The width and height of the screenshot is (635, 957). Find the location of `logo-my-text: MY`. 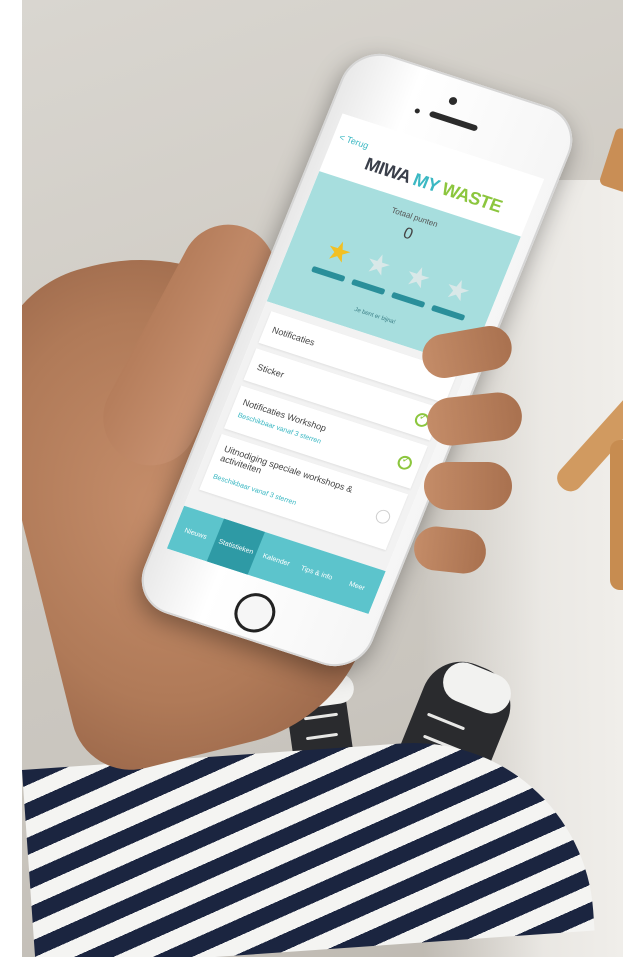

logo-my-text: MY is located at coordinates (426, 182).